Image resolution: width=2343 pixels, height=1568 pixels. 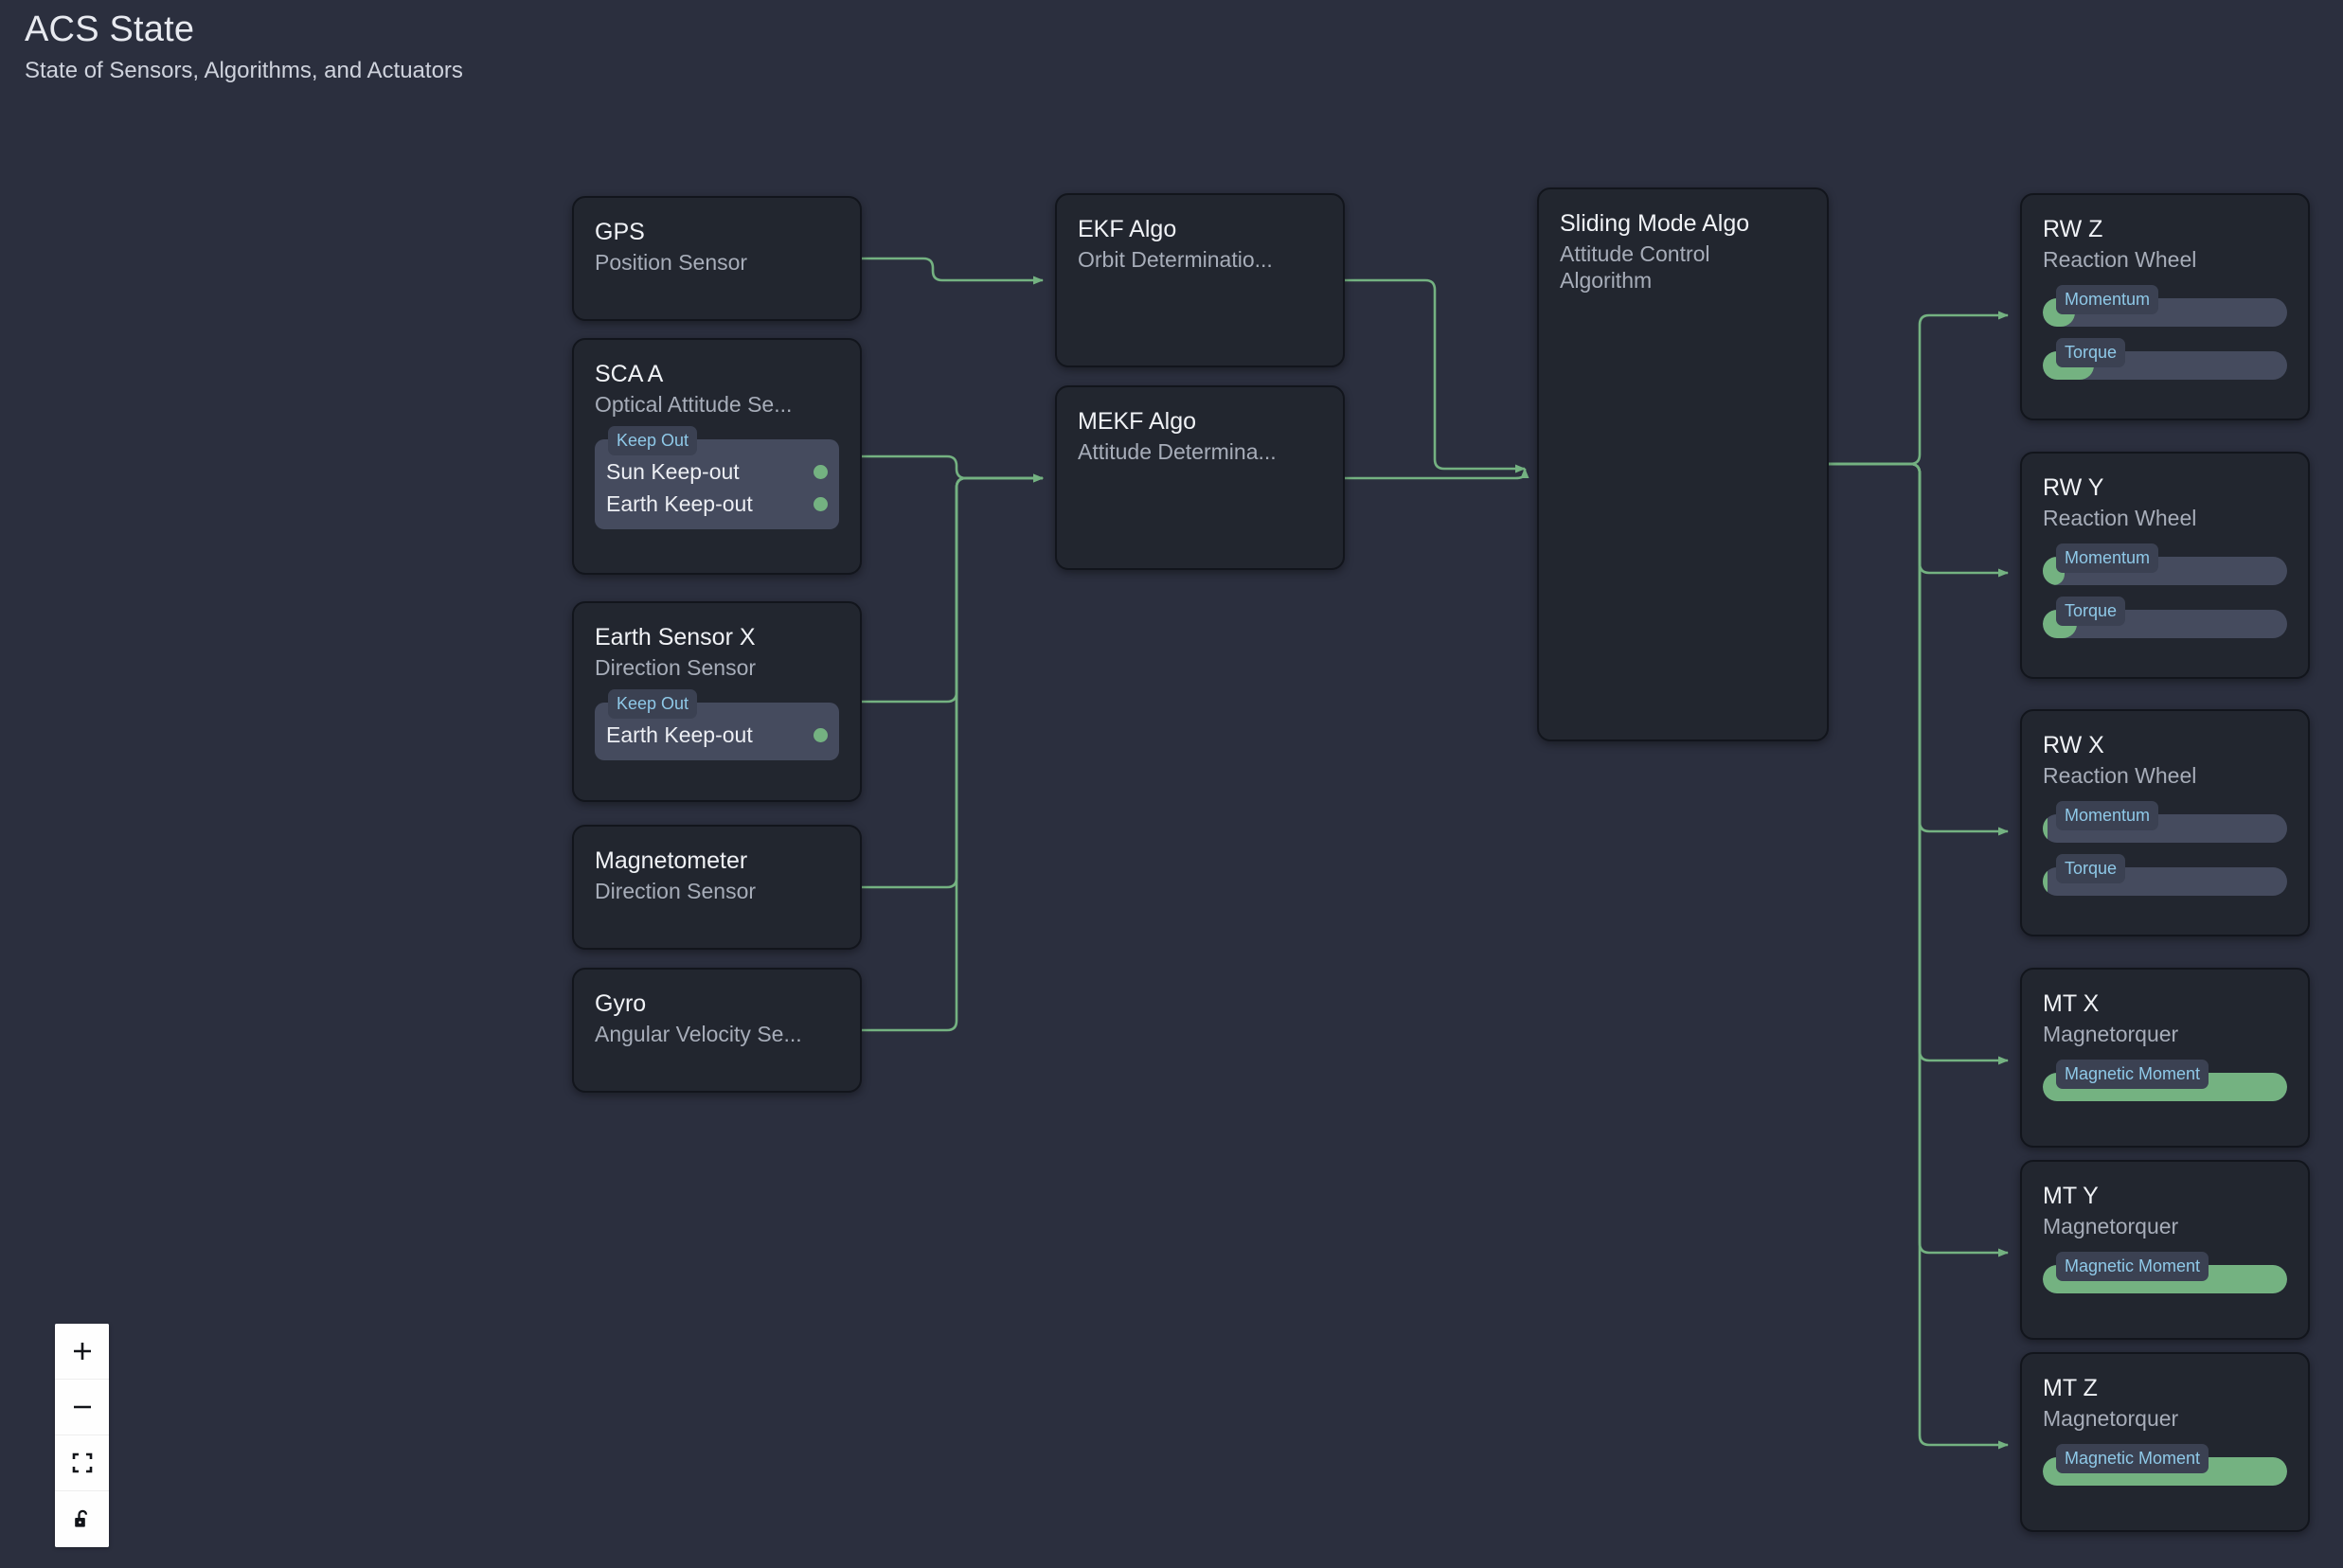 I want to click on fit-view-button, so click(x=82, y=1463).